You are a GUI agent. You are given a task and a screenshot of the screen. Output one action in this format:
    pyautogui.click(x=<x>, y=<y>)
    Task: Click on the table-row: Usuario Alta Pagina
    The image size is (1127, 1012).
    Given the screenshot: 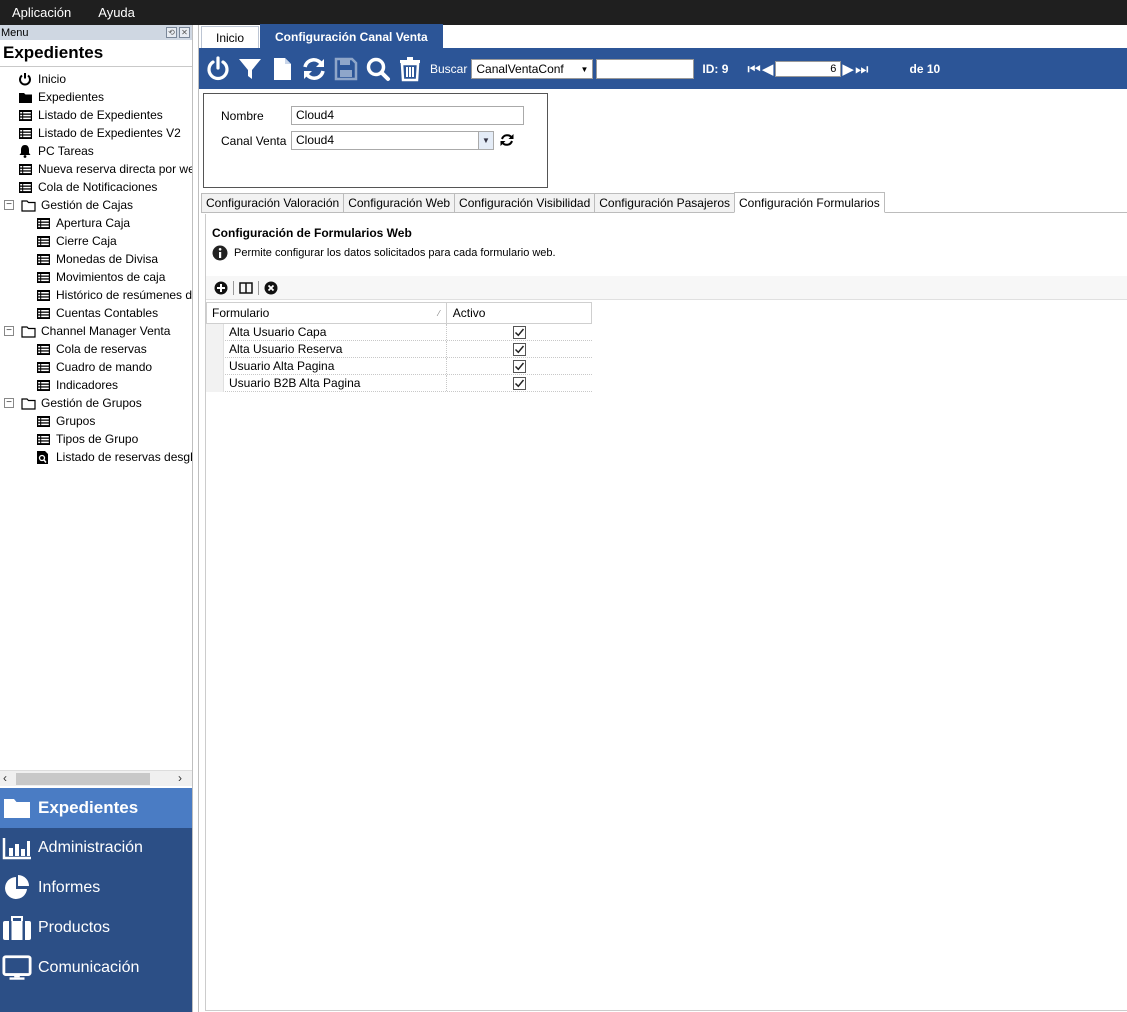 What is the action you would take?
    pyautogui.click(x=399, y=366)
    